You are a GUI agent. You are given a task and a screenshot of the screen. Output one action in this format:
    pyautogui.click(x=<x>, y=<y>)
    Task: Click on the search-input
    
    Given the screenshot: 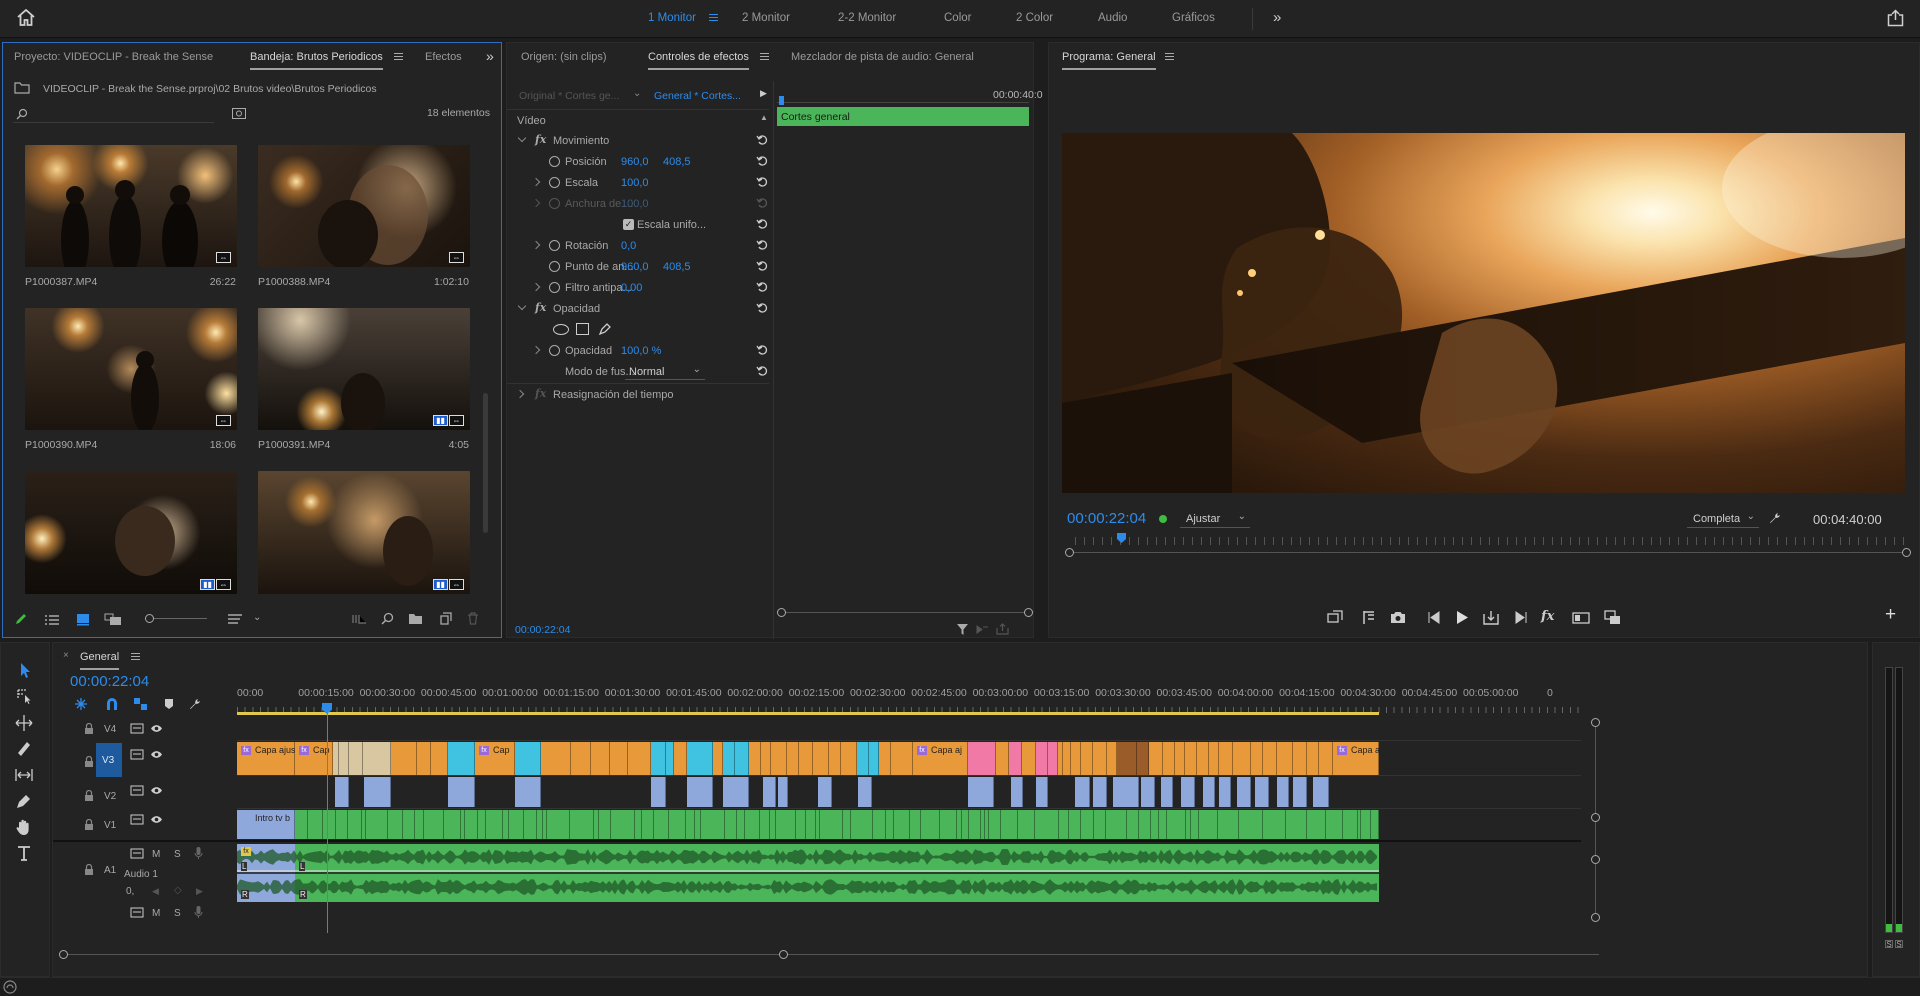 What is the action you would take?
    pyautogui.click(x=113, y=114)
    